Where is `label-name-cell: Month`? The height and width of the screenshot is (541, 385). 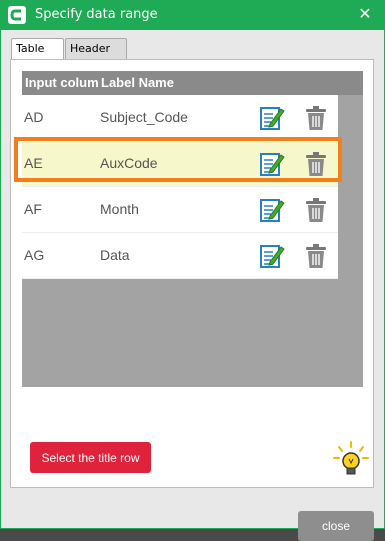 label-name-cell: Month is located at coordinates (119, 209).